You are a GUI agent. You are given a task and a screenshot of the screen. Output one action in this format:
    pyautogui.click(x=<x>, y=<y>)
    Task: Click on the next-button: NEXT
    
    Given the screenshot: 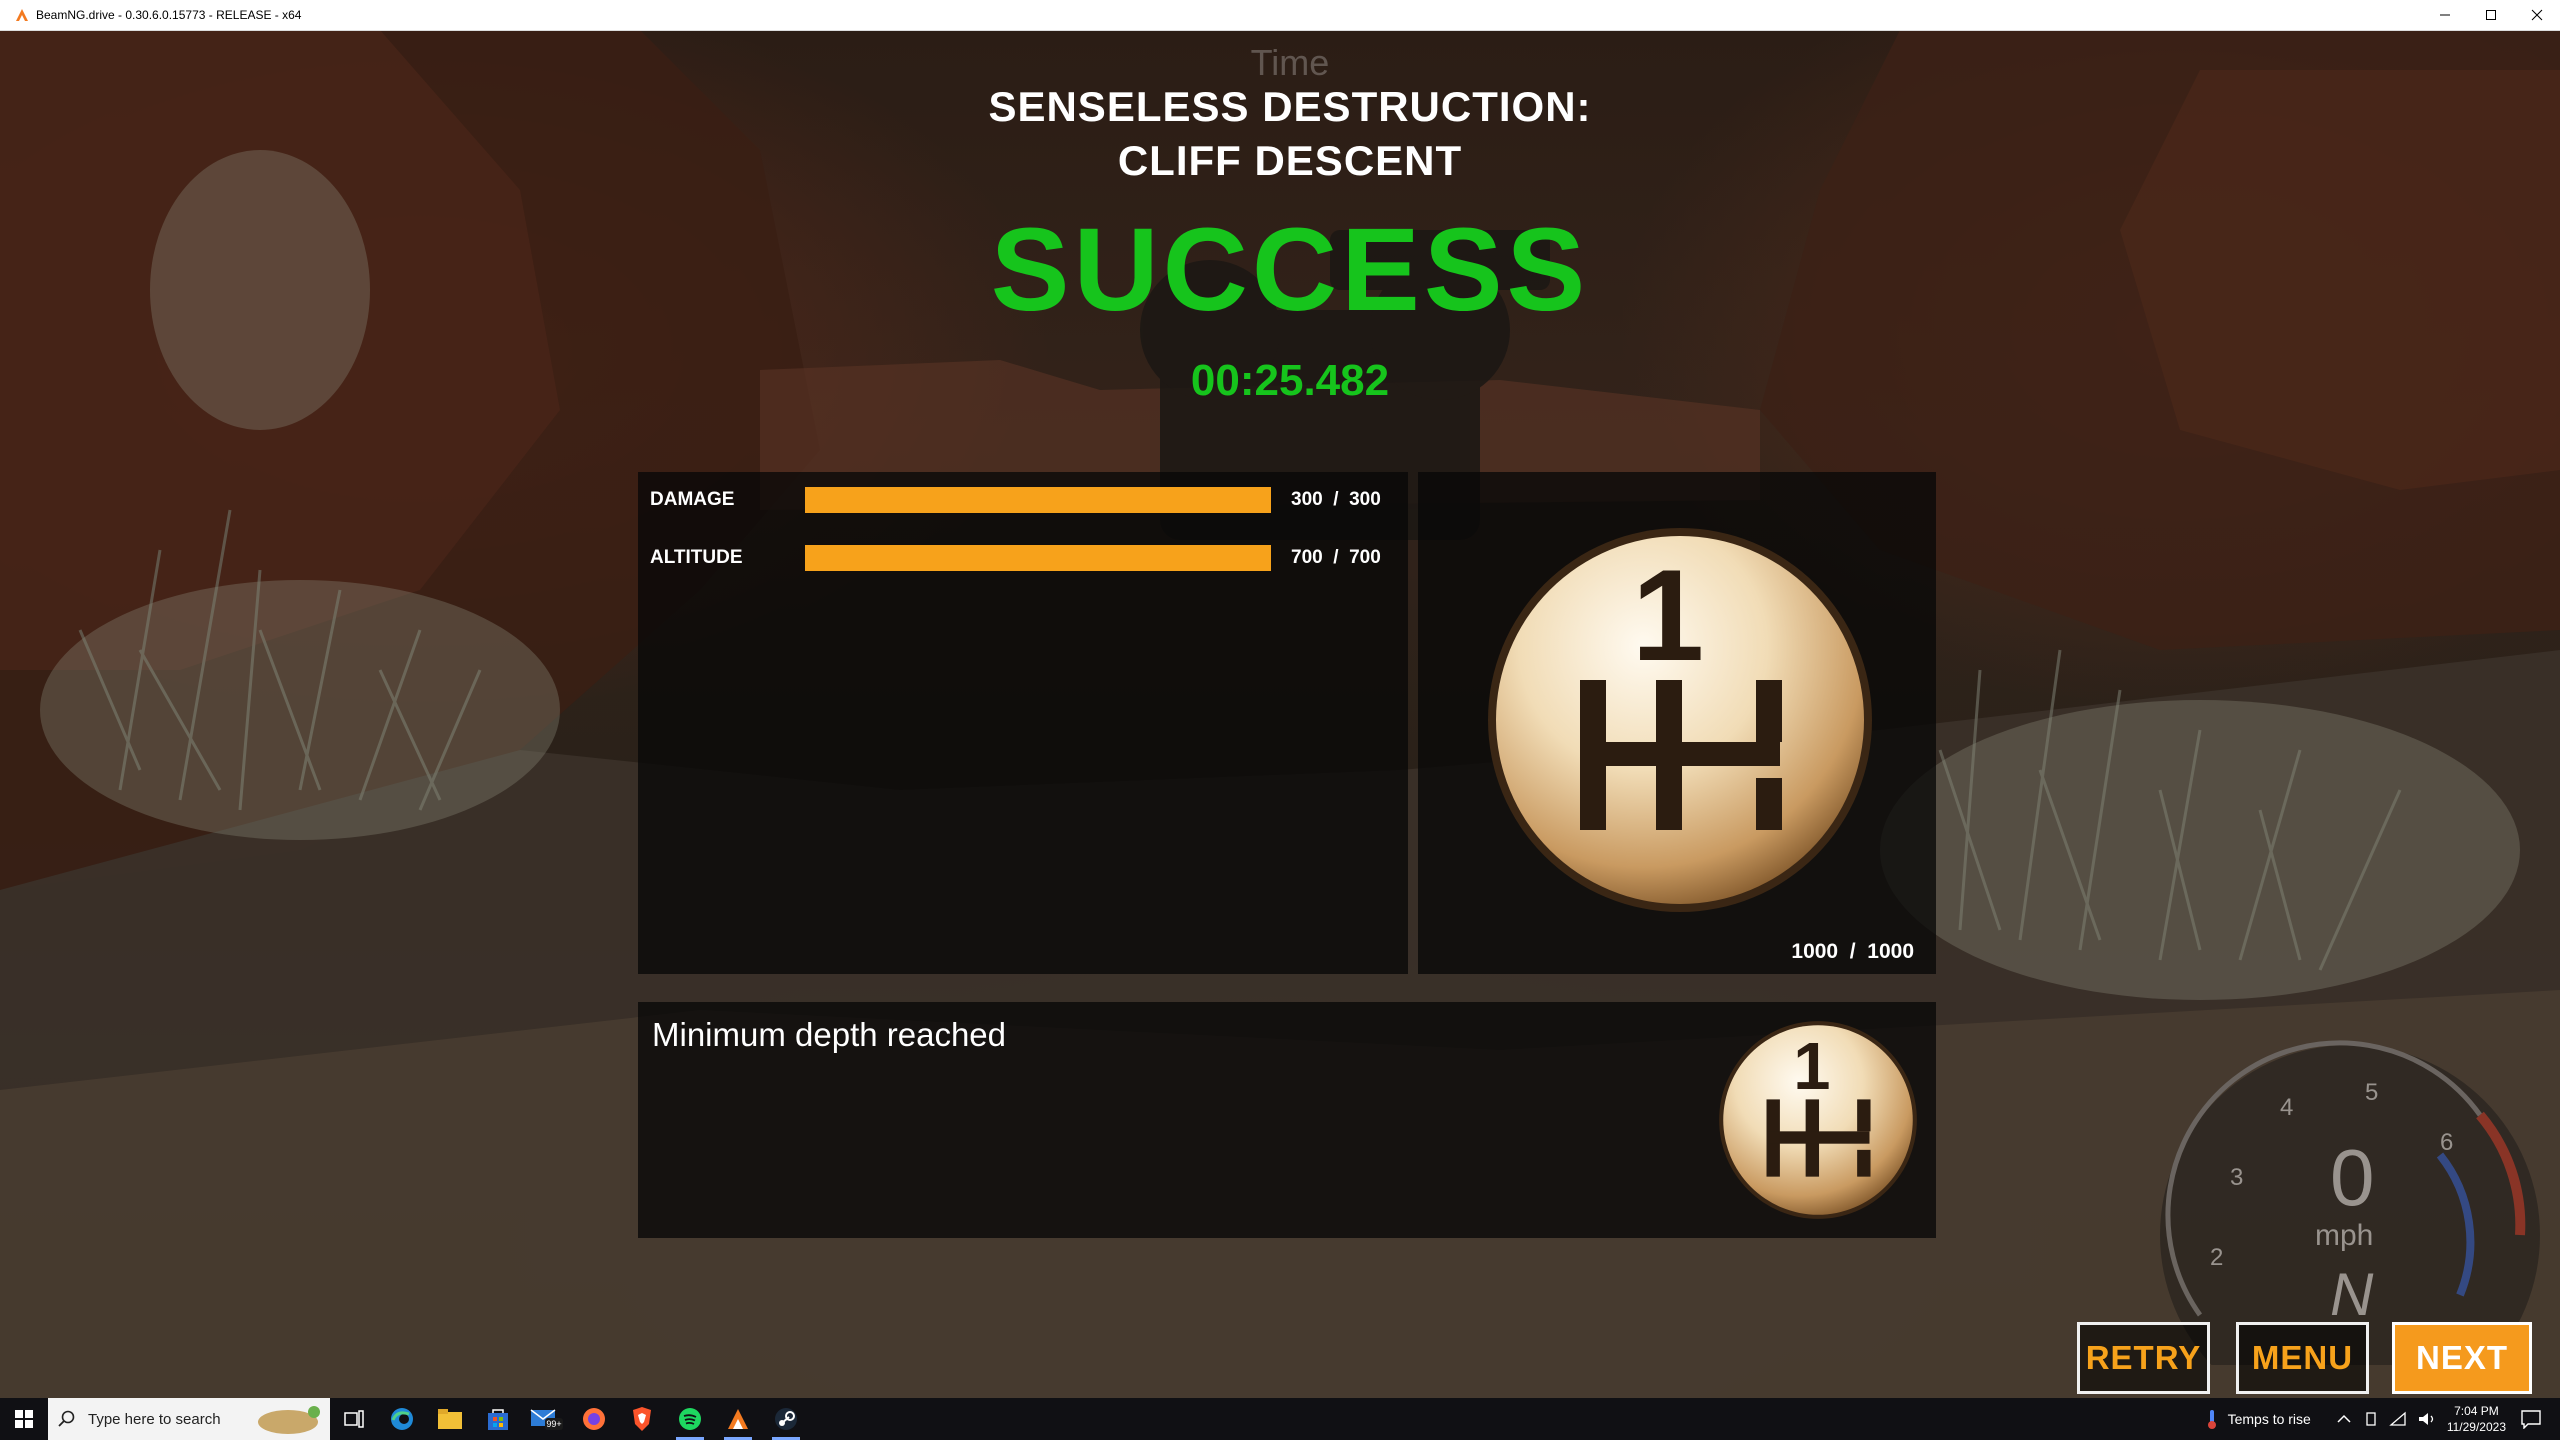 What is the action you would take?
    pyautogui.click(x=2462, y=1358)
    